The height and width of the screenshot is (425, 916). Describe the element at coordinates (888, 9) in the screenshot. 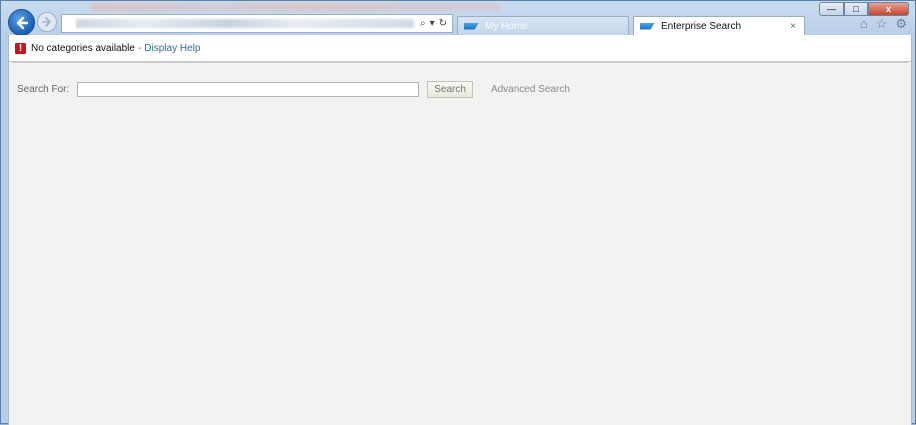

I see `close-window-button: x` at that location.